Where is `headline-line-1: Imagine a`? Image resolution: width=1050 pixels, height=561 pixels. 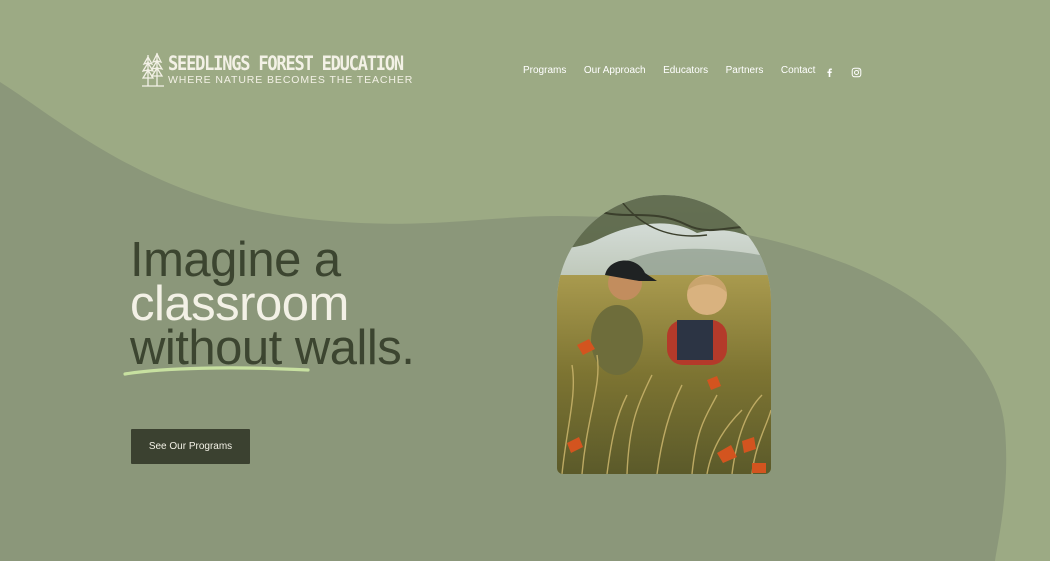
headline-line-1: Imagine a is located at coordinates (235, 260).